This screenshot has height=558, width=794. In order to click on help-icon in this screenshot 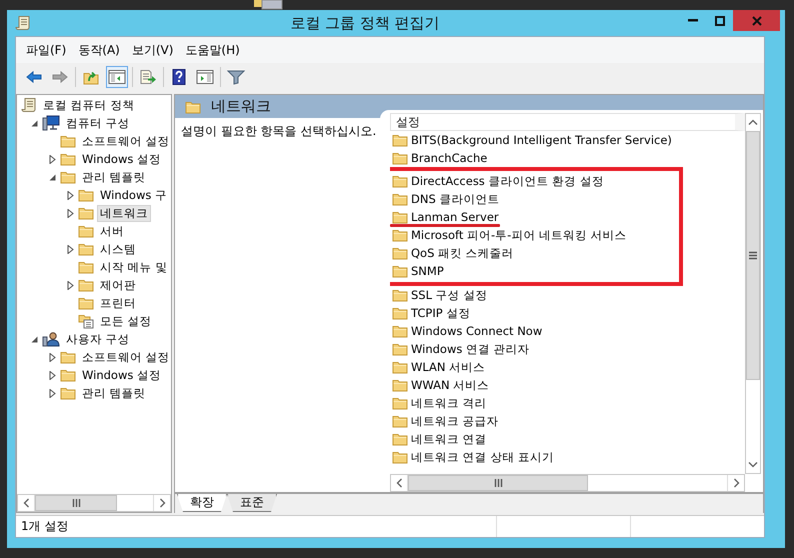, I will do `click(179, 77)`.